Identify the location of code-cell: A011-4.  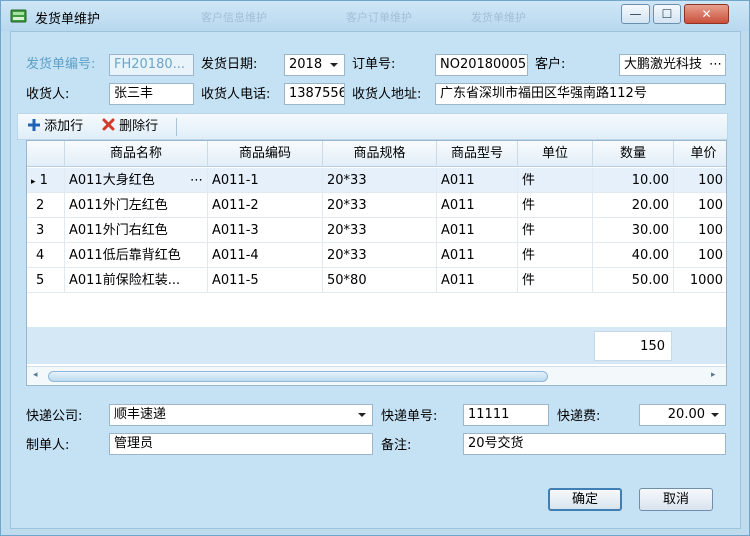
(265, 255).